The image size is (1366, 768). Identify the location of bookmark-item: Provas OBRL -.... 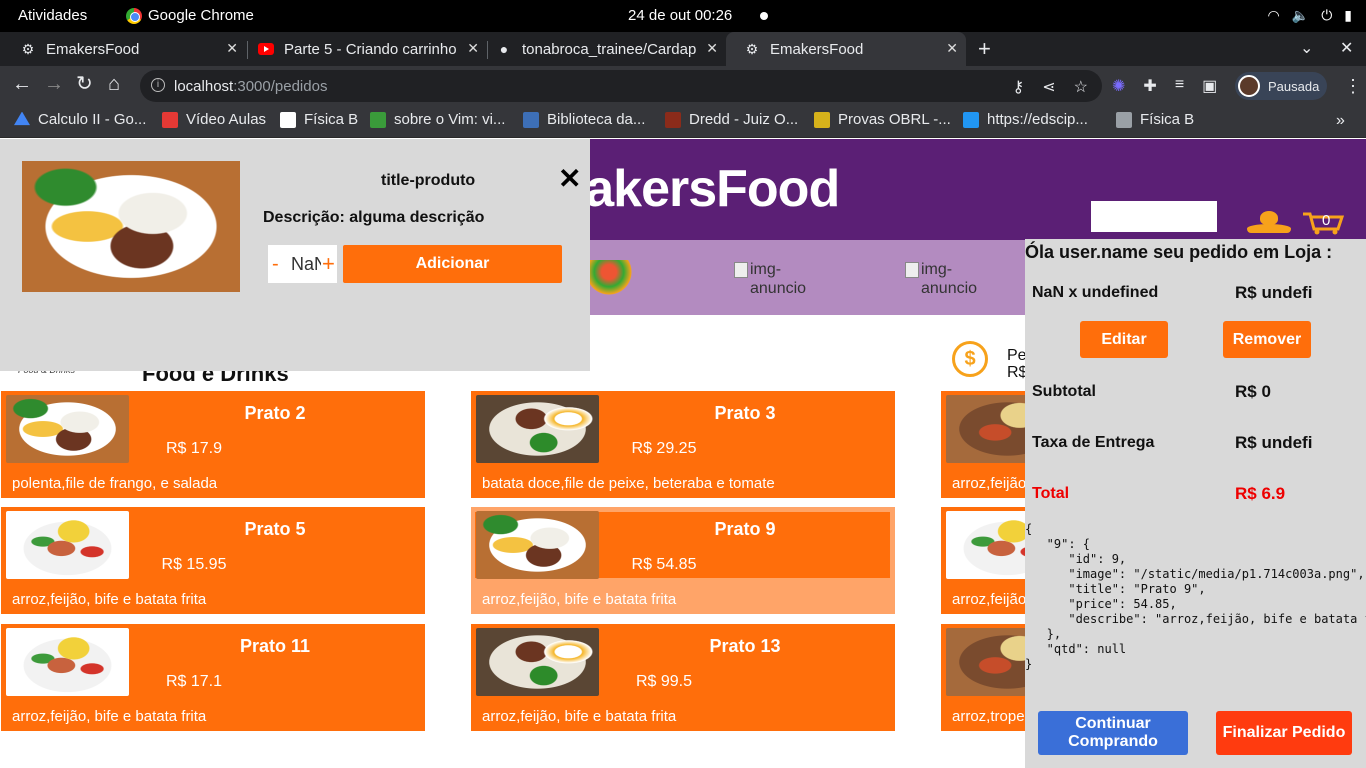
(882, 119).